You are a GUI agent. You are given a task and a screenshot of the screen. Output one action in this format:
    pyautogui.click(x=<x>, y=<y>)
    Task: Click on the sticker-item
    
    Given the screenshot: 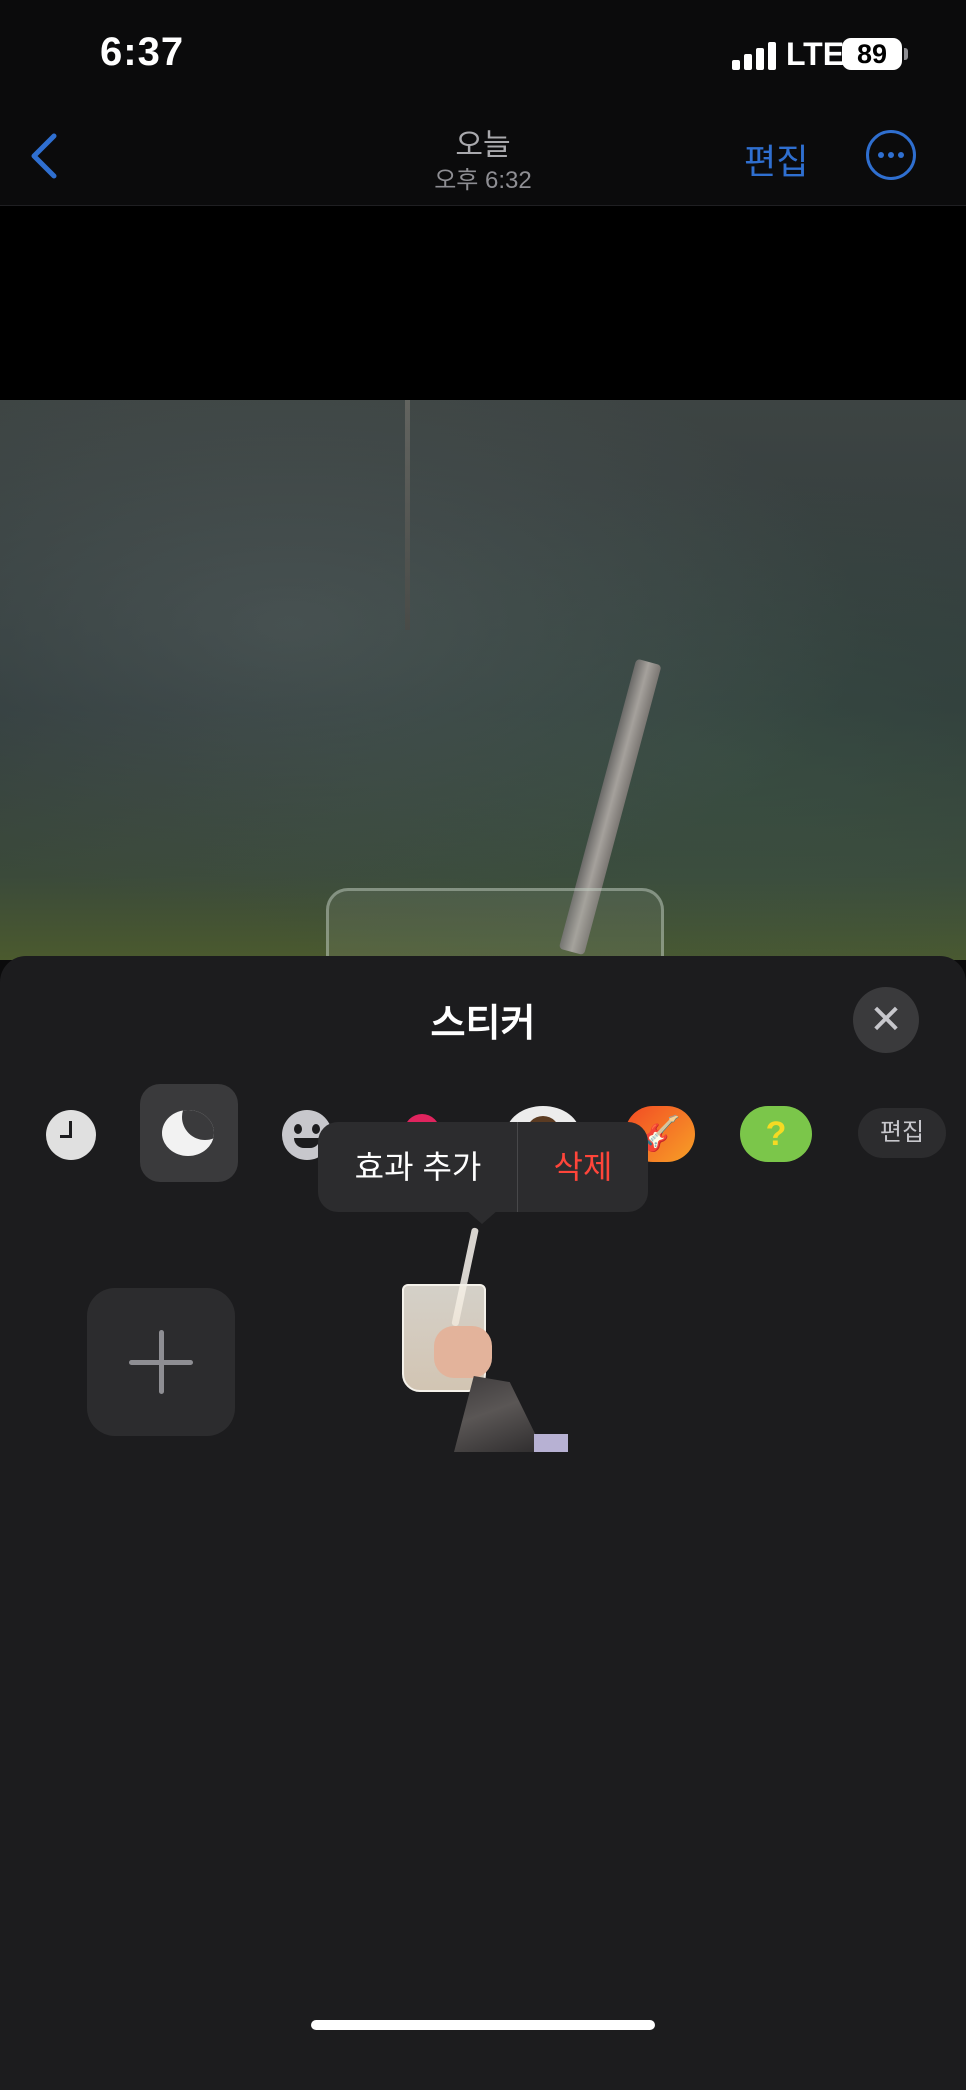 What is the action you would take?
    pyautogui.click(x=483, y=1339)
    